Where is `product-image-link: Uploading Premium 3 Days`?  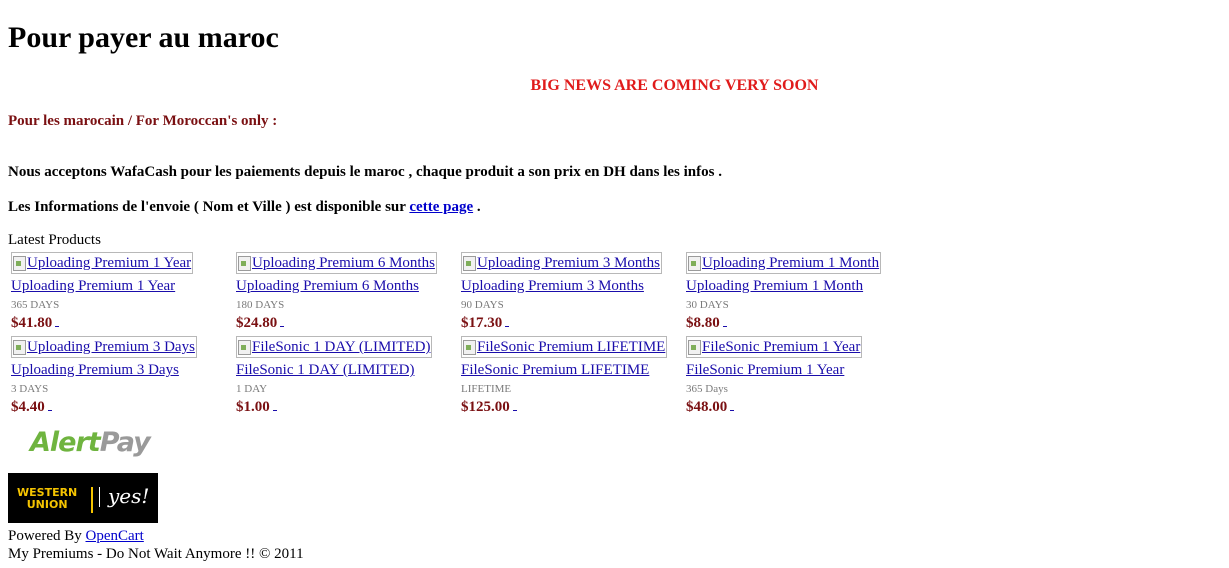 product-image-link: Uploading Premium 3 Days is located at coordinates (104, 347).